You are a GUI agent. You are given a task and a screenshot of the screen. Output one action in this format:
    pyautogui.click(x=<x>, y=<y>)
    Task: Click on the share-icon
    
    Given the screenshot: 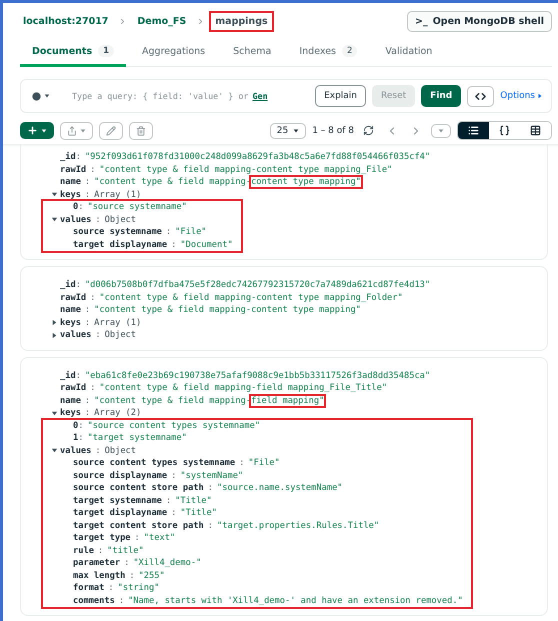 What is the action you would take?
    pyautogui.click(x=72, y=131)
    